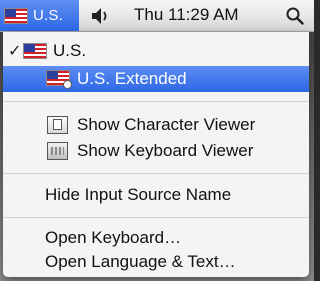  What do you see at coordinates (57, 151) in the screenshot?
I see `keyboard-viewer-icon` at bounding box center [57, 151].